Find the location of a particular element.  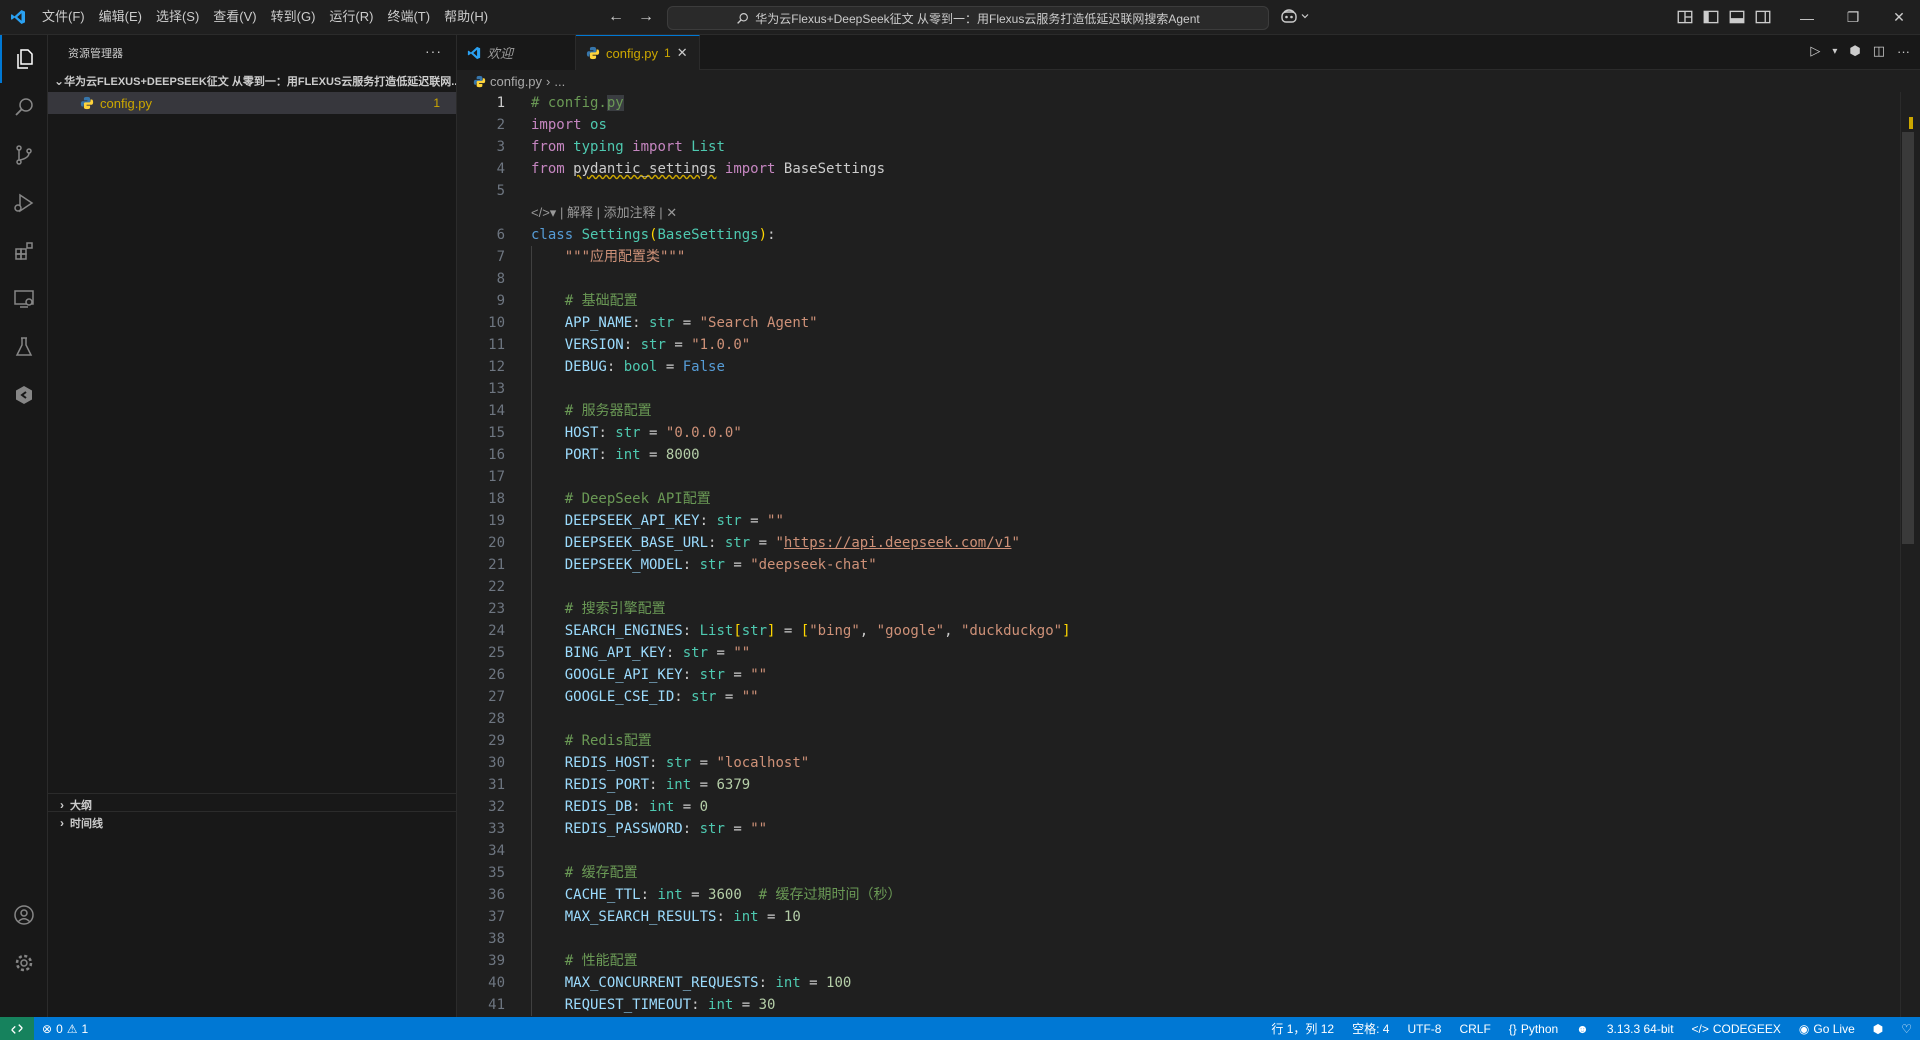

tab-config-py: config.py 1 ✕ is located at coordinates (638, 52).